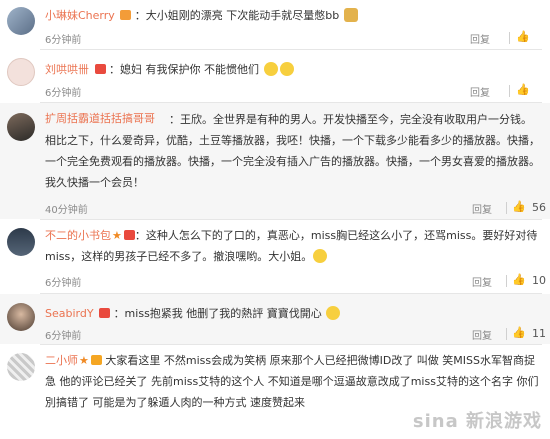 Image resolution: width=550 pixels, height=439 pixels. What do you see at coordinates (333, 313) in the screenshot?
I see `crying-emoji-icon` at bounding box center [333, 313].